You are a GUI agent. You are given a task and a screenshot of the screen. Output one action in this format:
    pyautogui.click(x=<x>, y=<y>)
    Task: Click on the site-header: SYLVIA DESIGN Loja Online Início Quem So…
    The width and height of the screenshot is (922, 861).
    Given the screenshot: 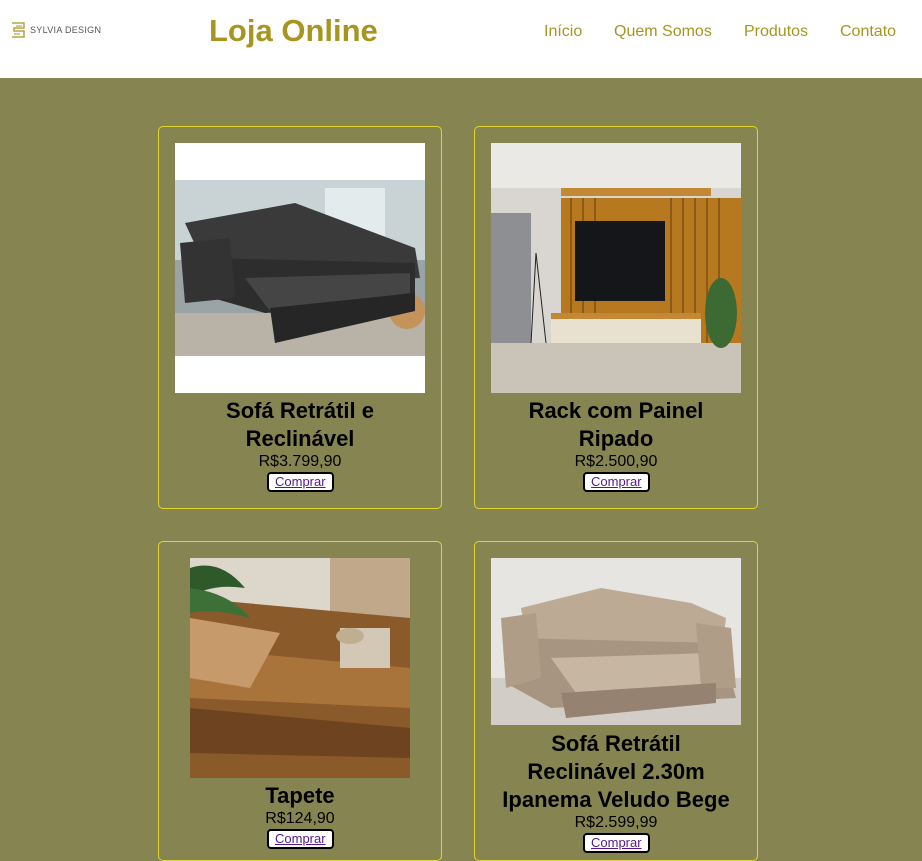 What is the action you would take?
    pyautogui.click(x=461, y=39)
    